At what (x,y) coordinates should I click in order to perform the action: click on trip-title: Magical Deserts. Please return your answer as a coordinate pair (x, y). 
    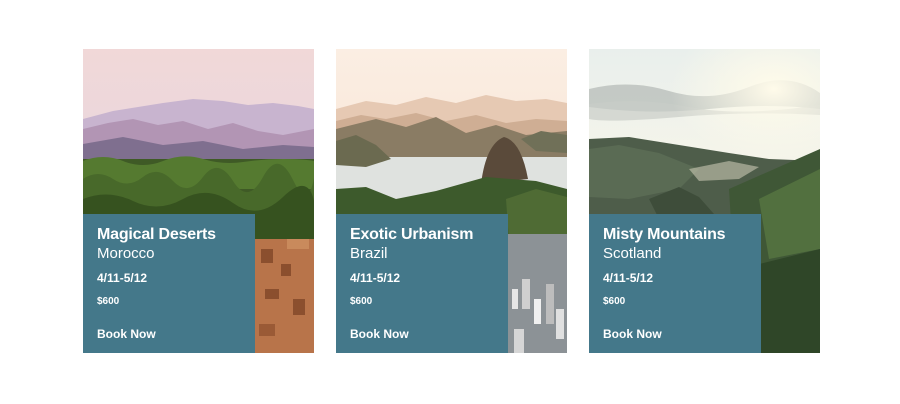
    Looking at the image, I should click on (156, 234).